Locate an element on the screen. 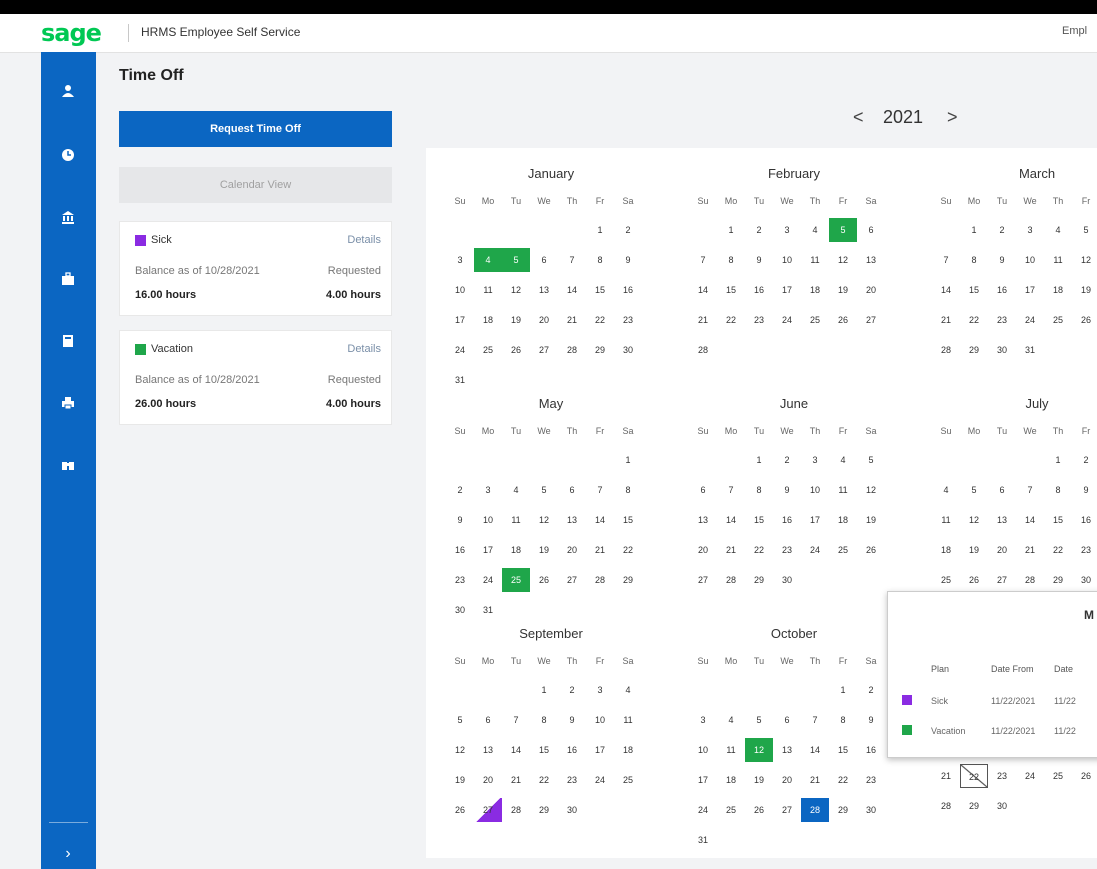 Image resolution: width=1097 pixels, height=869 pixels. next-year-button: > is located at coordinates (952, 117).